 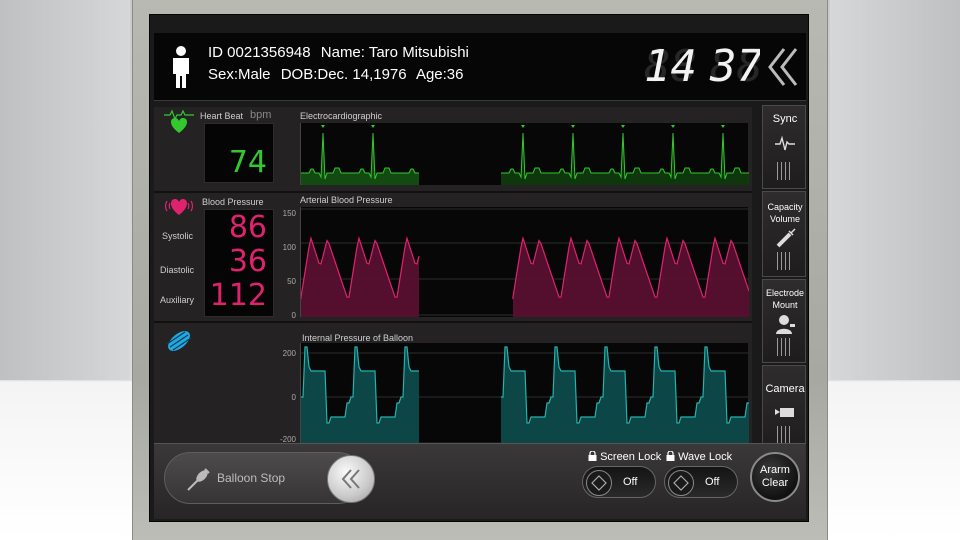 I want to click on electrode-label: Electrode, so click(x=785, y=293).